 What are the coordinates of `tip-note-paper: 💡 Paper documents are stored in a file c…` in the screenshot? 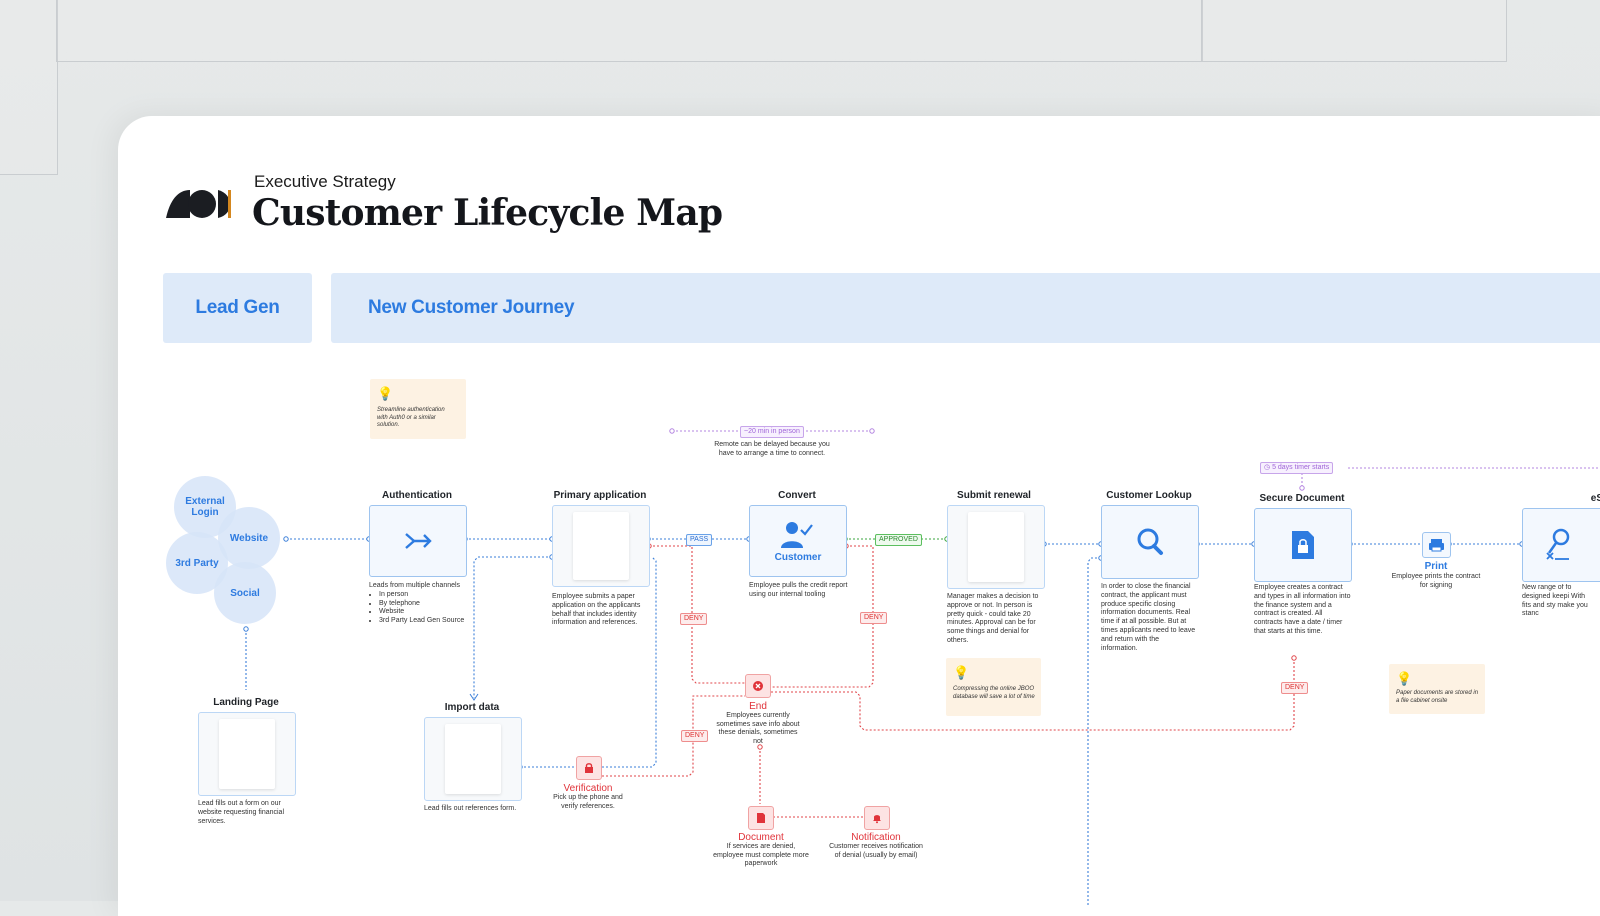 It's located at (1437, 689).